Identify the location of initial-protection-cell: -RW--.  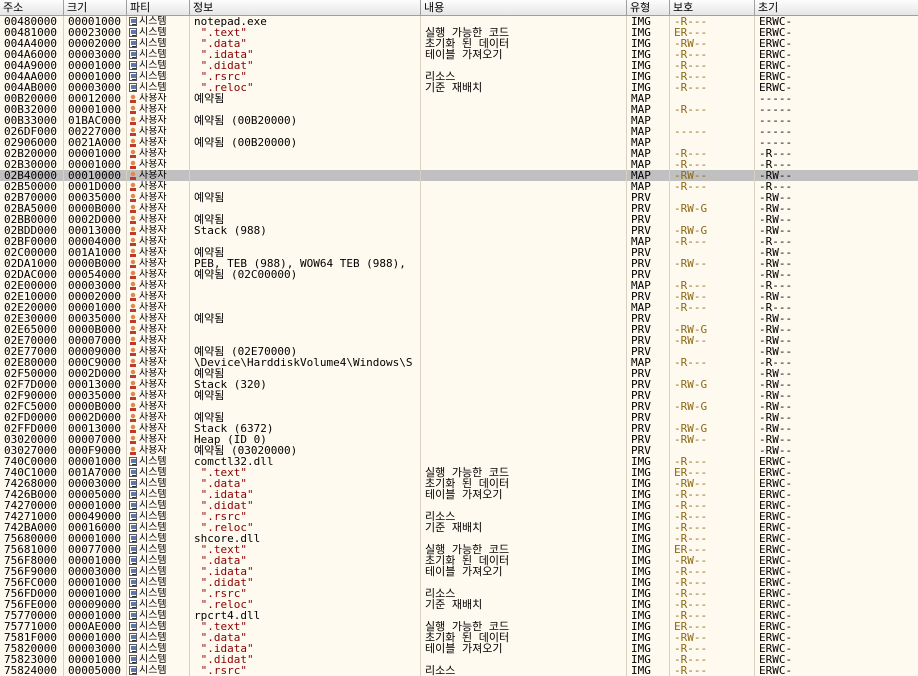
(776, 395).